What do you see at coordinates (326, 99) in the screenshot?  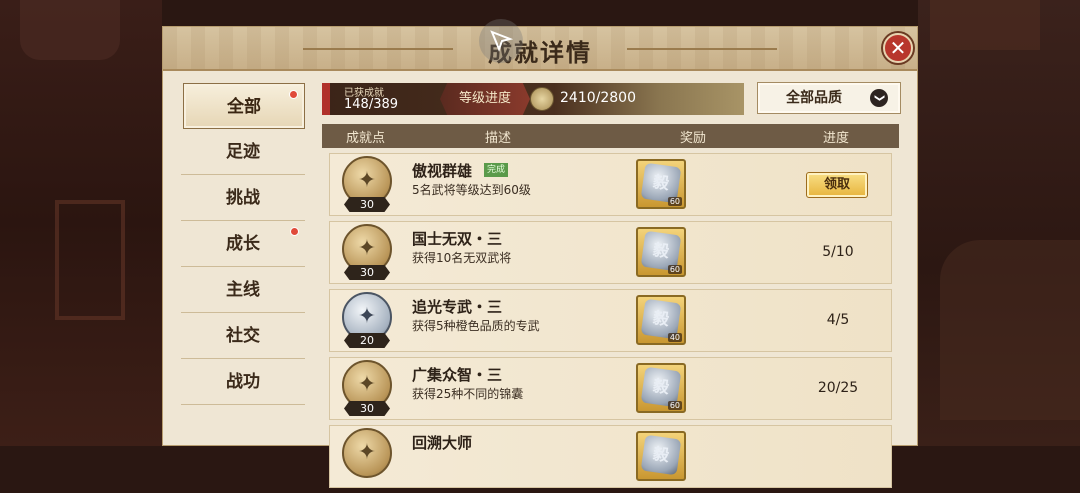 I see `summary-accent` at bounding box center [326, 99].